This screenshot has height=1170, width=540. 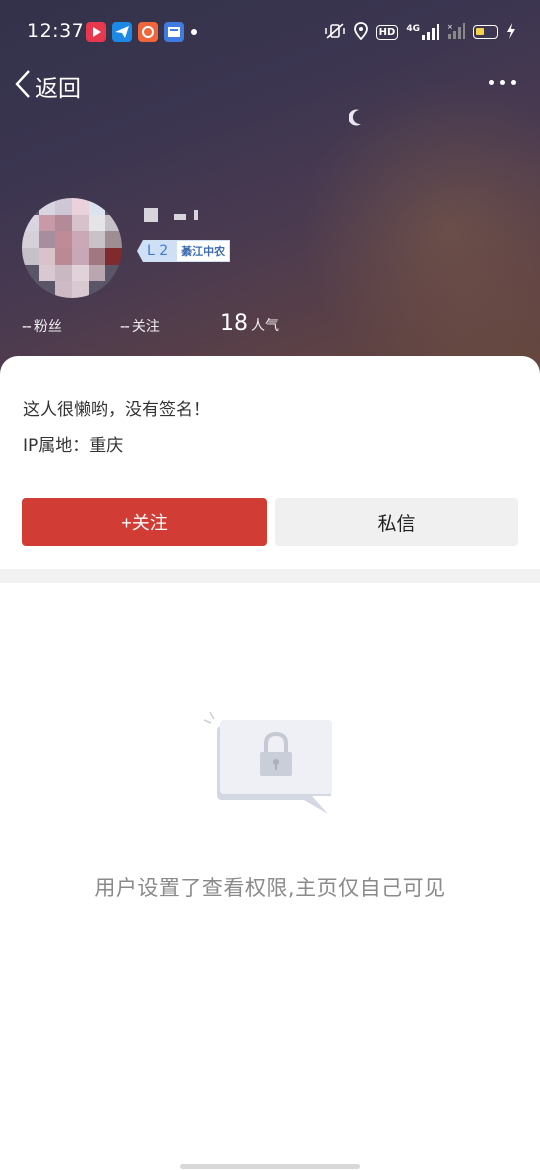 I want to click on charging-icon, so click(x=511, y=32).